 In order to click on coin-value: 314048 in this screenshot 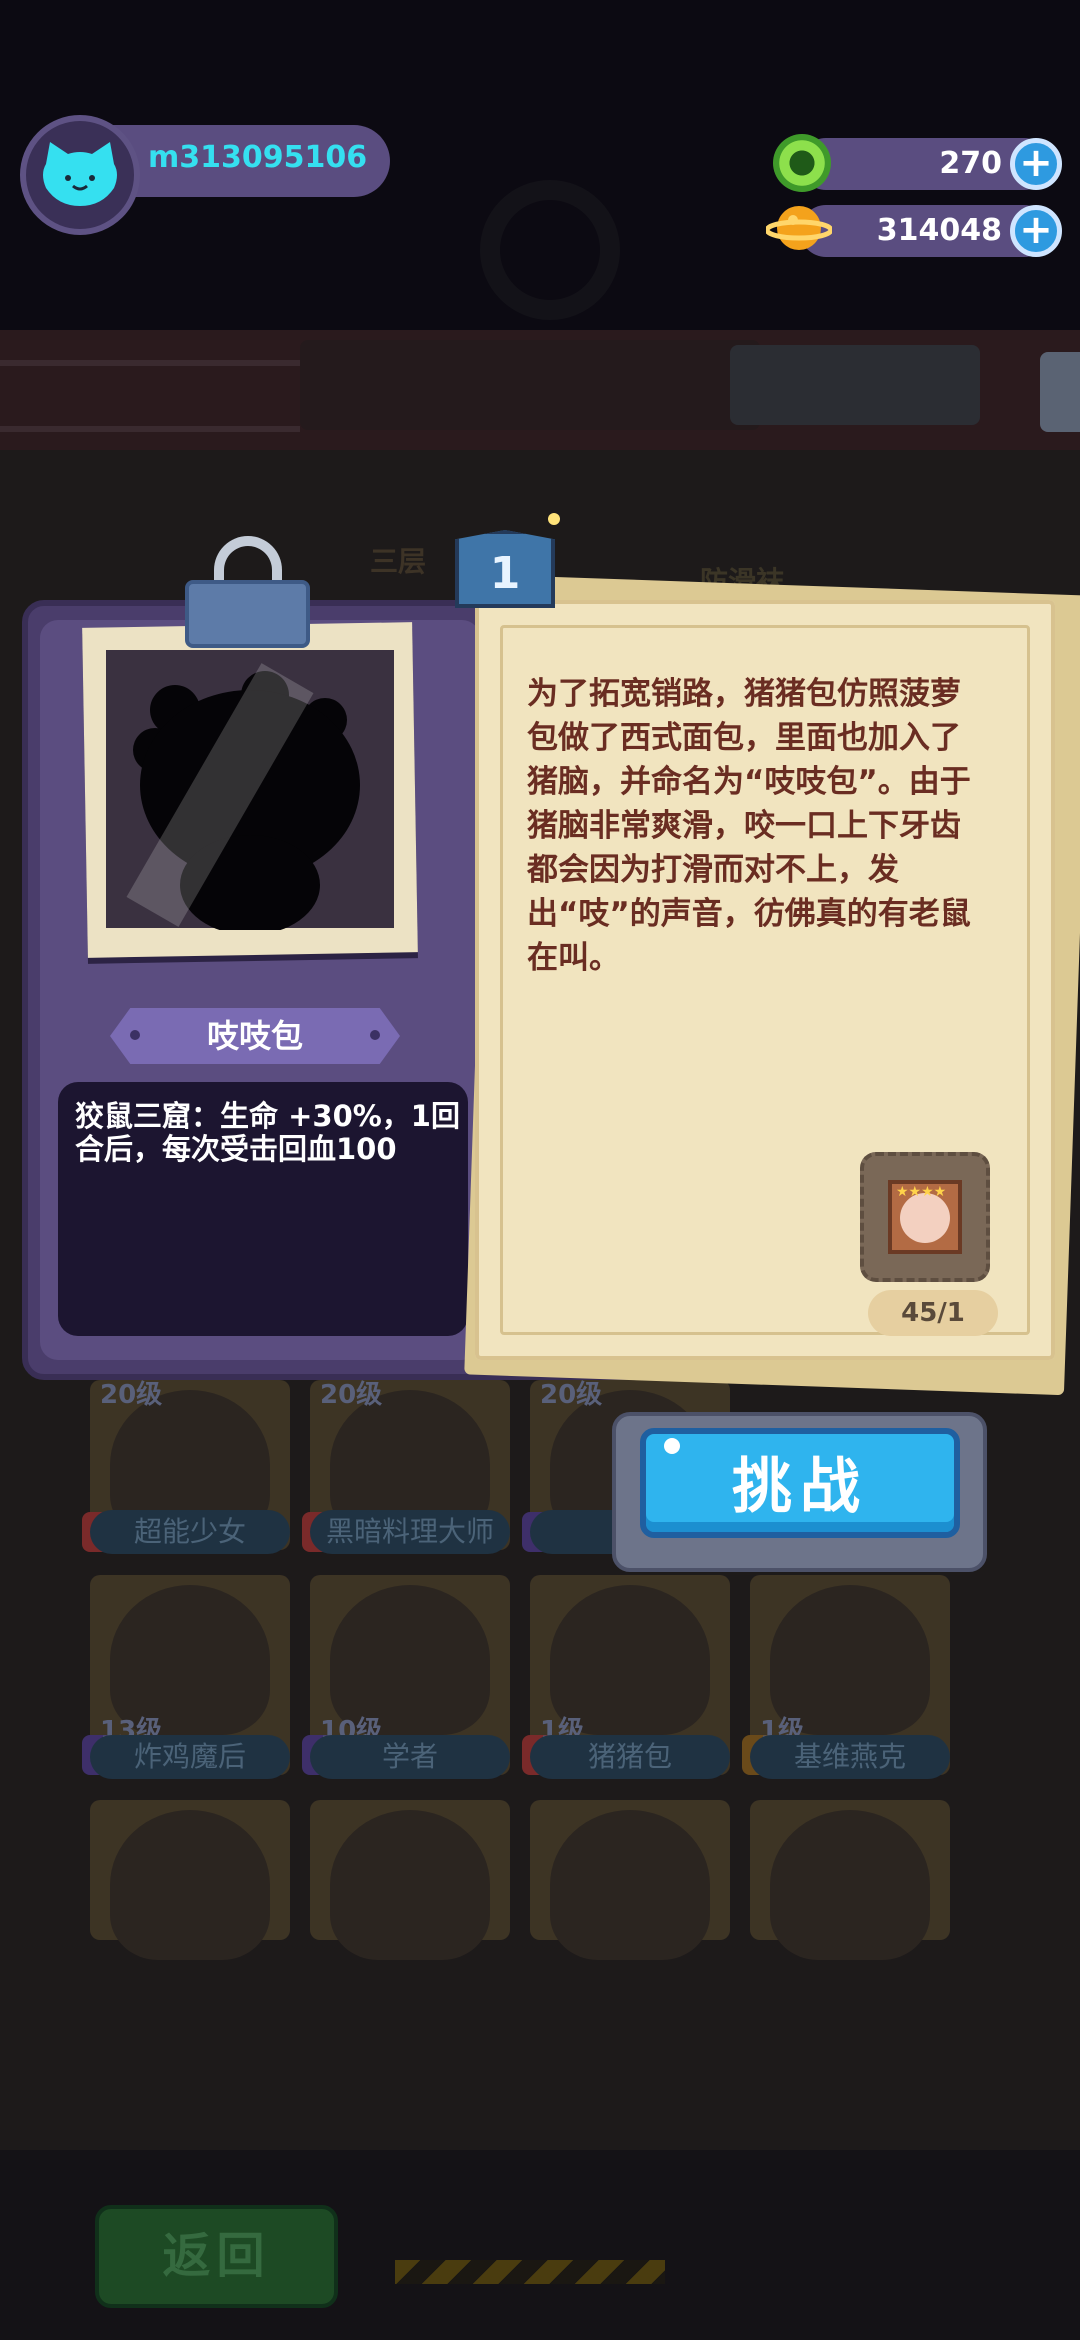, I will do `click(939, 230)`.